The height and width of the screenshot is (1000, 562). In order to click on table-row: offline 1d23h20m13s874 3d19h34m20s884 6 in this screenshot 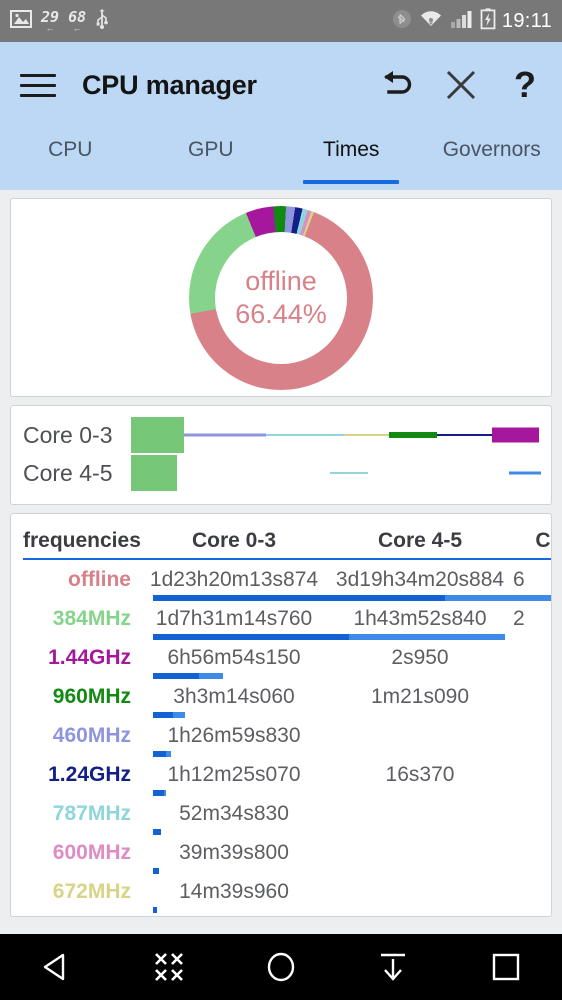, I will do `click(287, 580)`.